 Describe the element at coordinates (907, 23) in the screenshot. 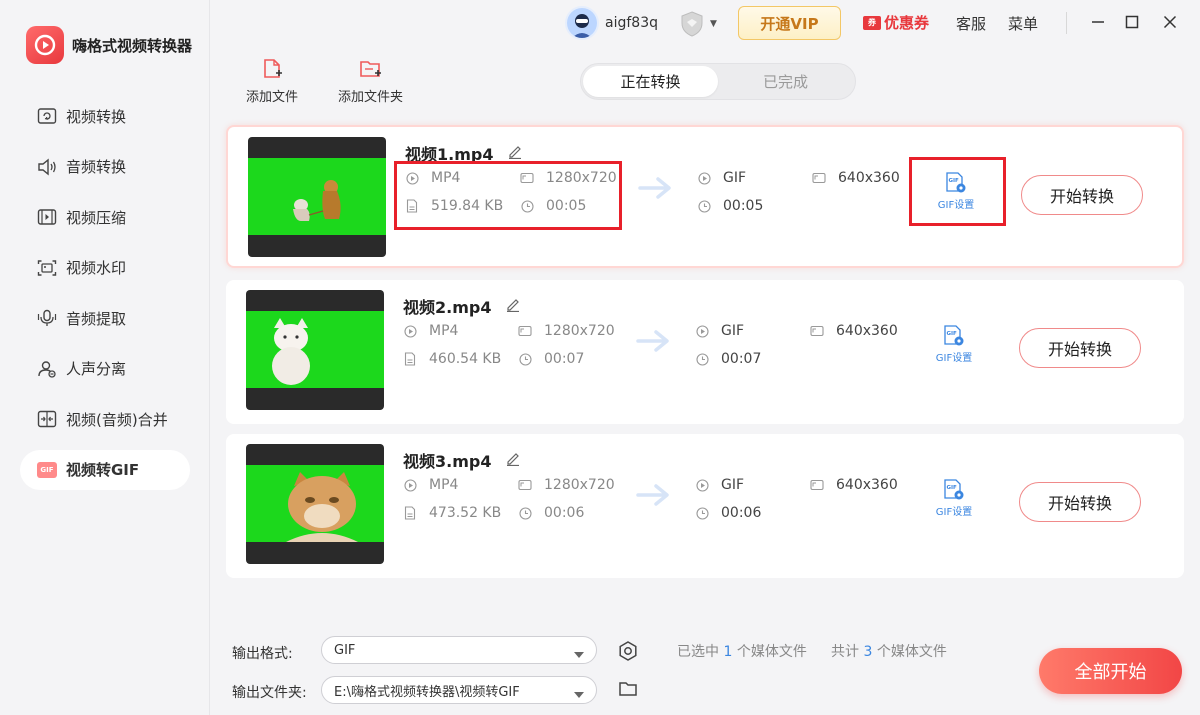

I see `coupon-label: 优惠券` at that location.